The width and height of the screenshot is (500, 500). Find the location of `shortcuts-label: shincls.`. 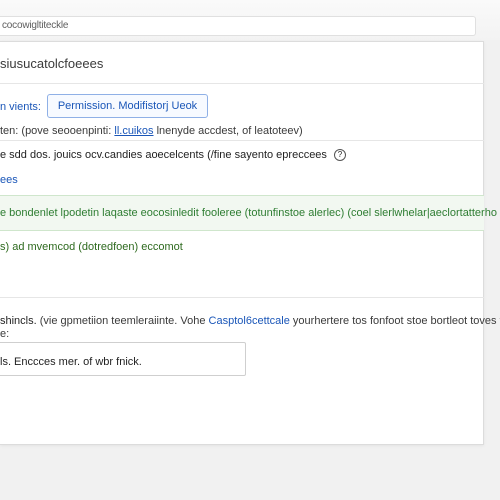

shortcuts-label: shincls. is located at coordinates (18, 321).